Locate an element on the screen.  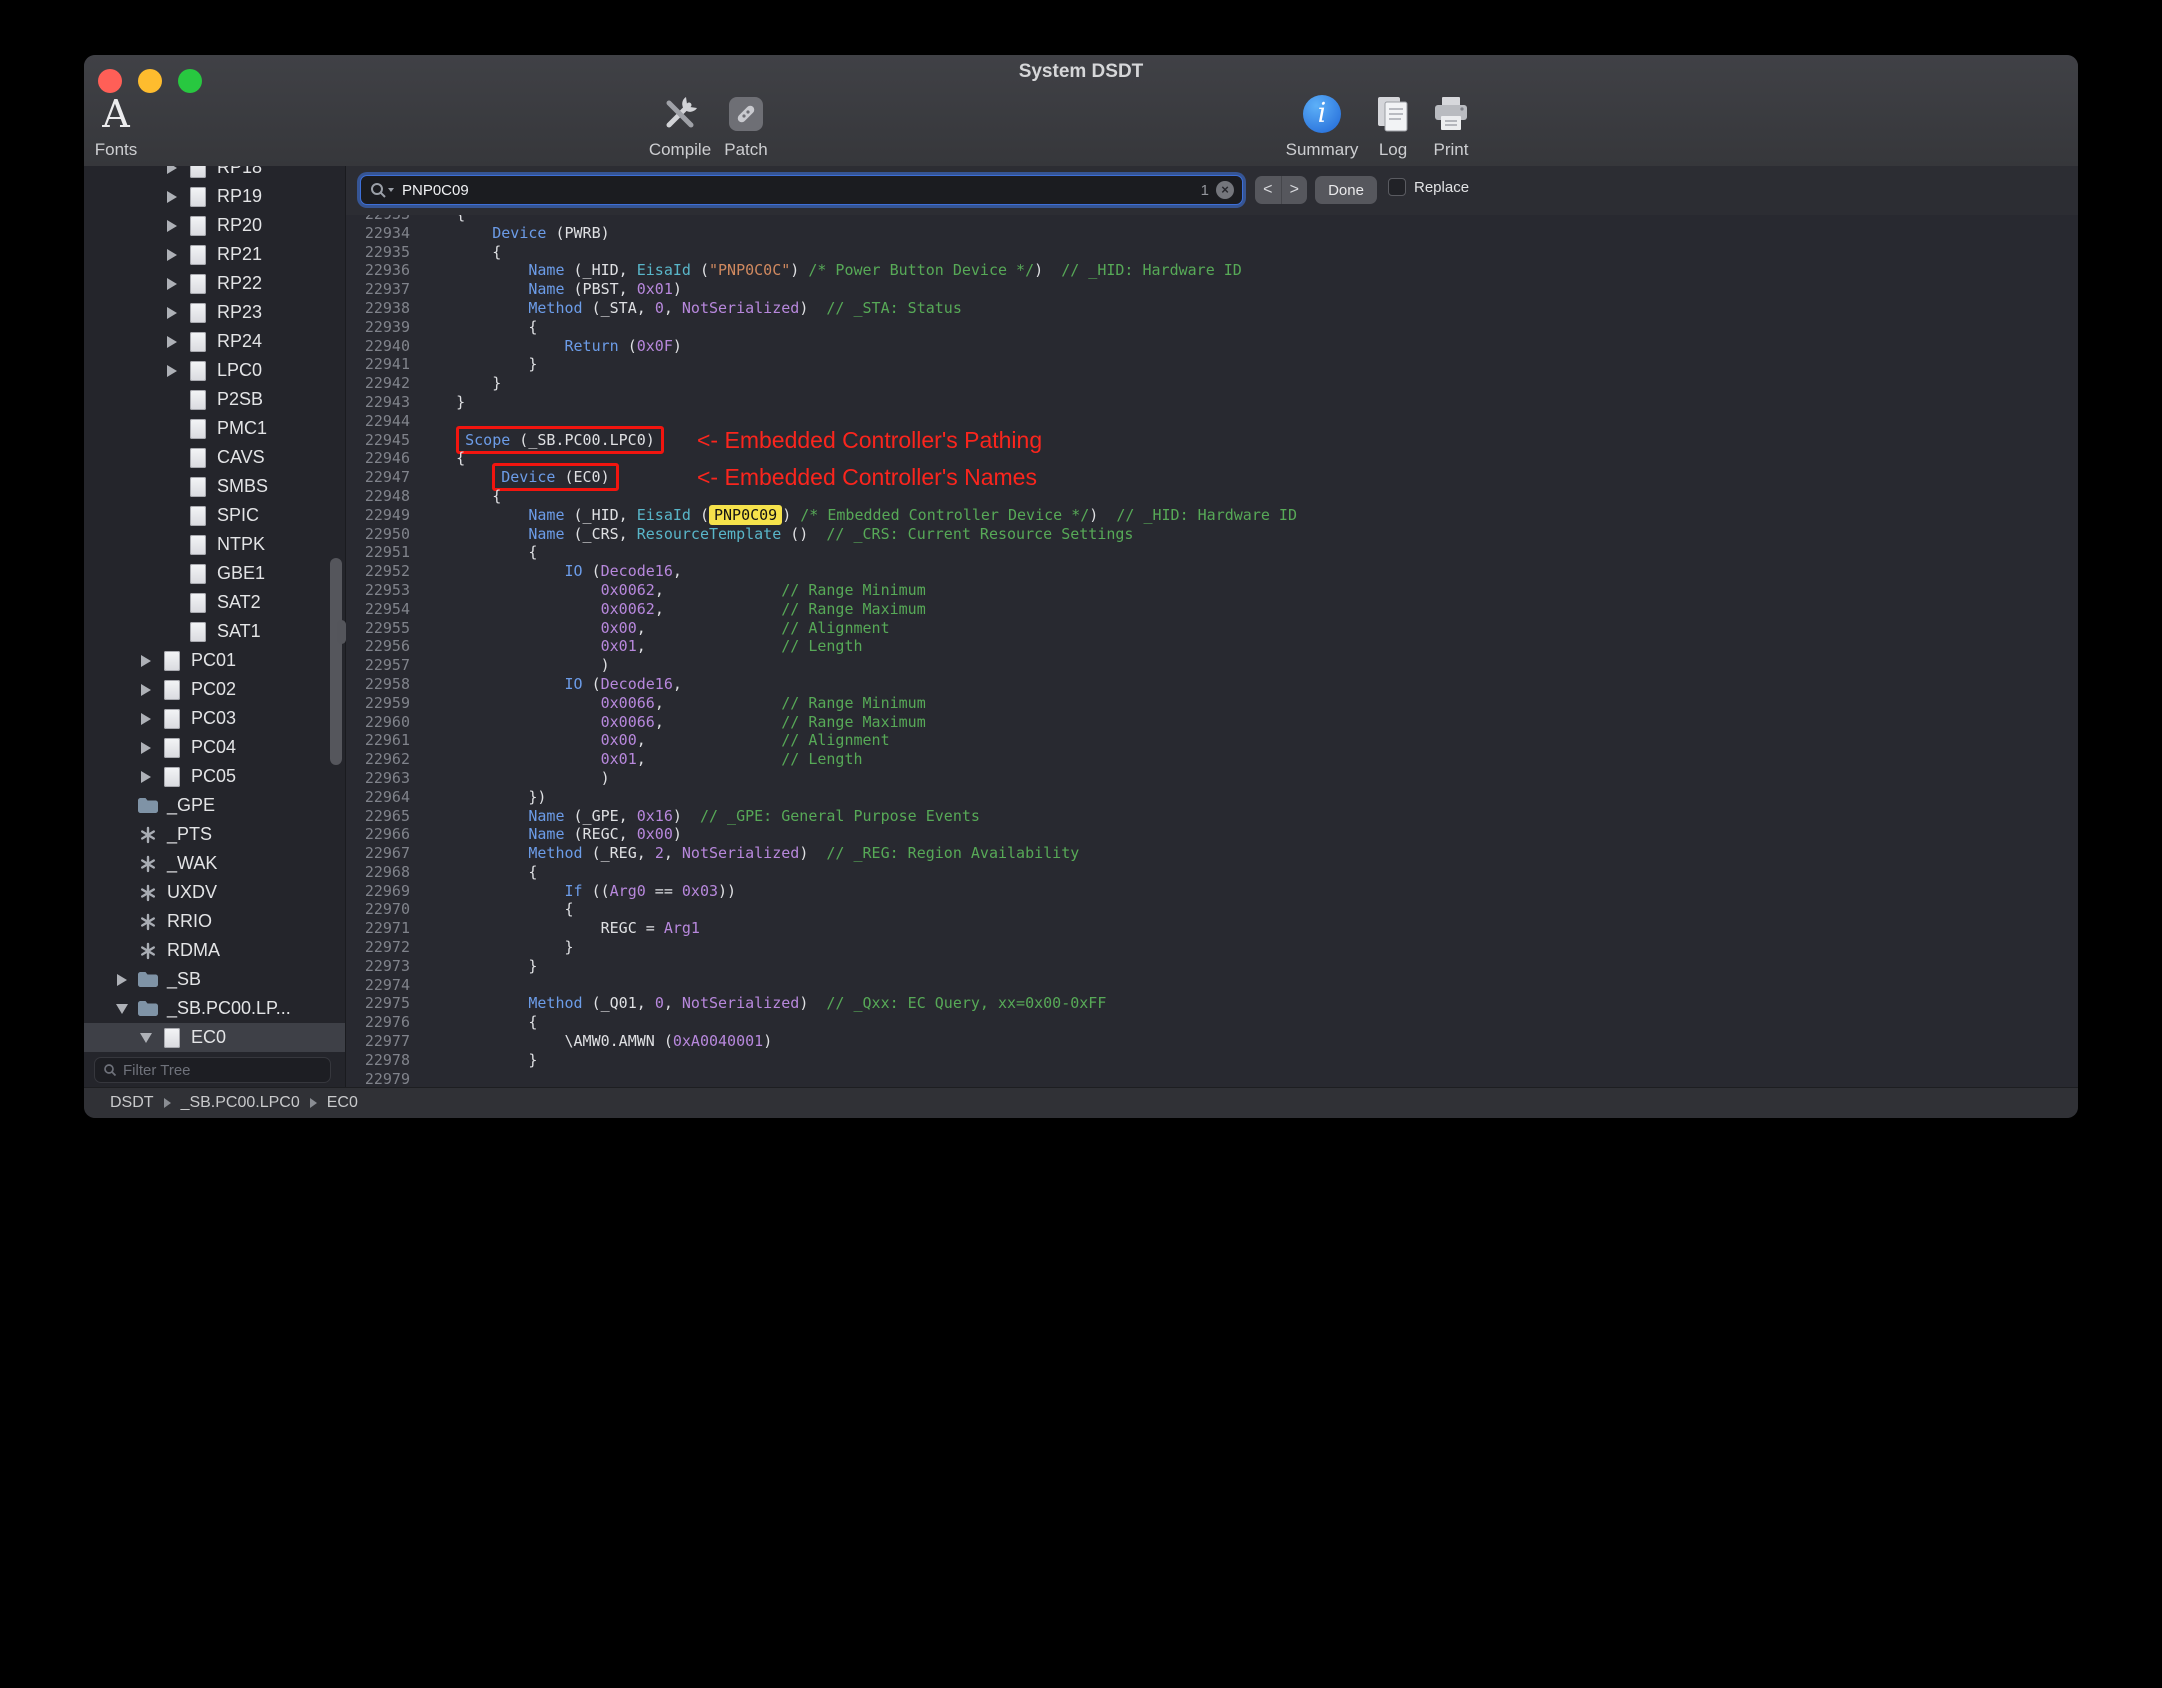
tree-item-RP21: RP21 is located at coordinates (214, 254).